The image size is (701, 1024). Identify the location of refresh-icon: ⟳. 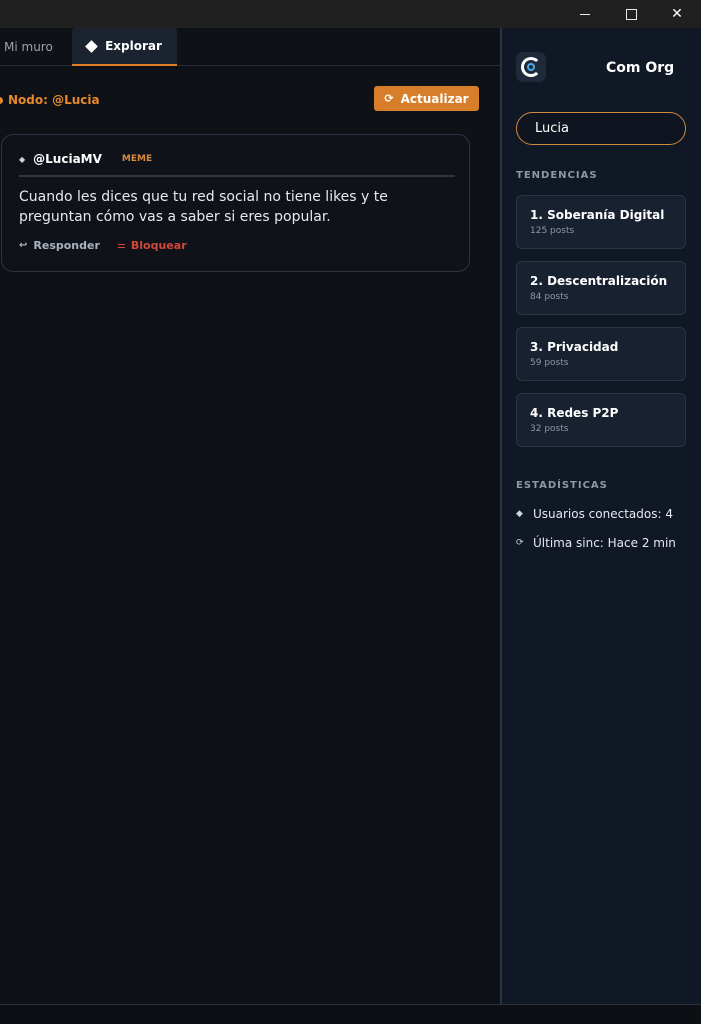
(389, 98).